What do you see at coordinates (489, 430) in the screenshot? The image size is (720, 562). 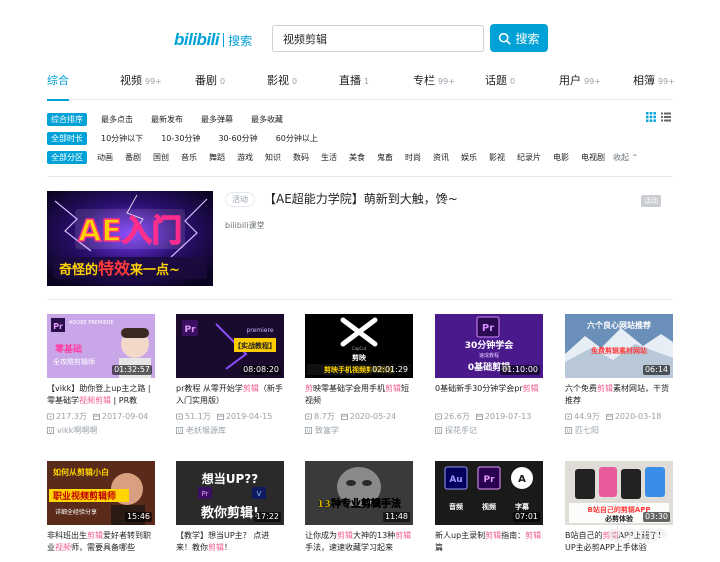 I see `uploader: U 探花手记` at bounding box center [489, 430].